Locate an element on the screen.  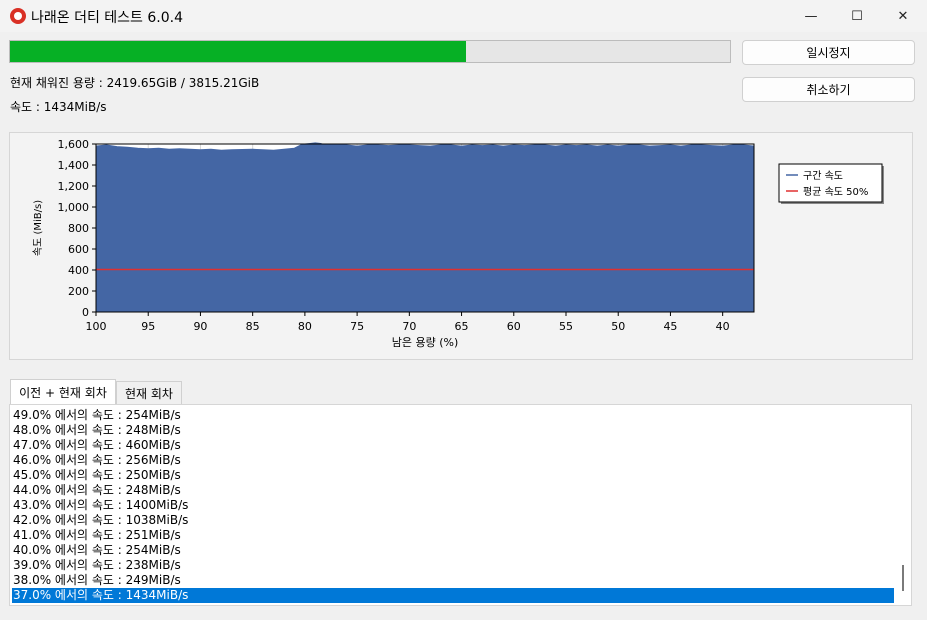
progress-bar is located at coordinates (370, 51).